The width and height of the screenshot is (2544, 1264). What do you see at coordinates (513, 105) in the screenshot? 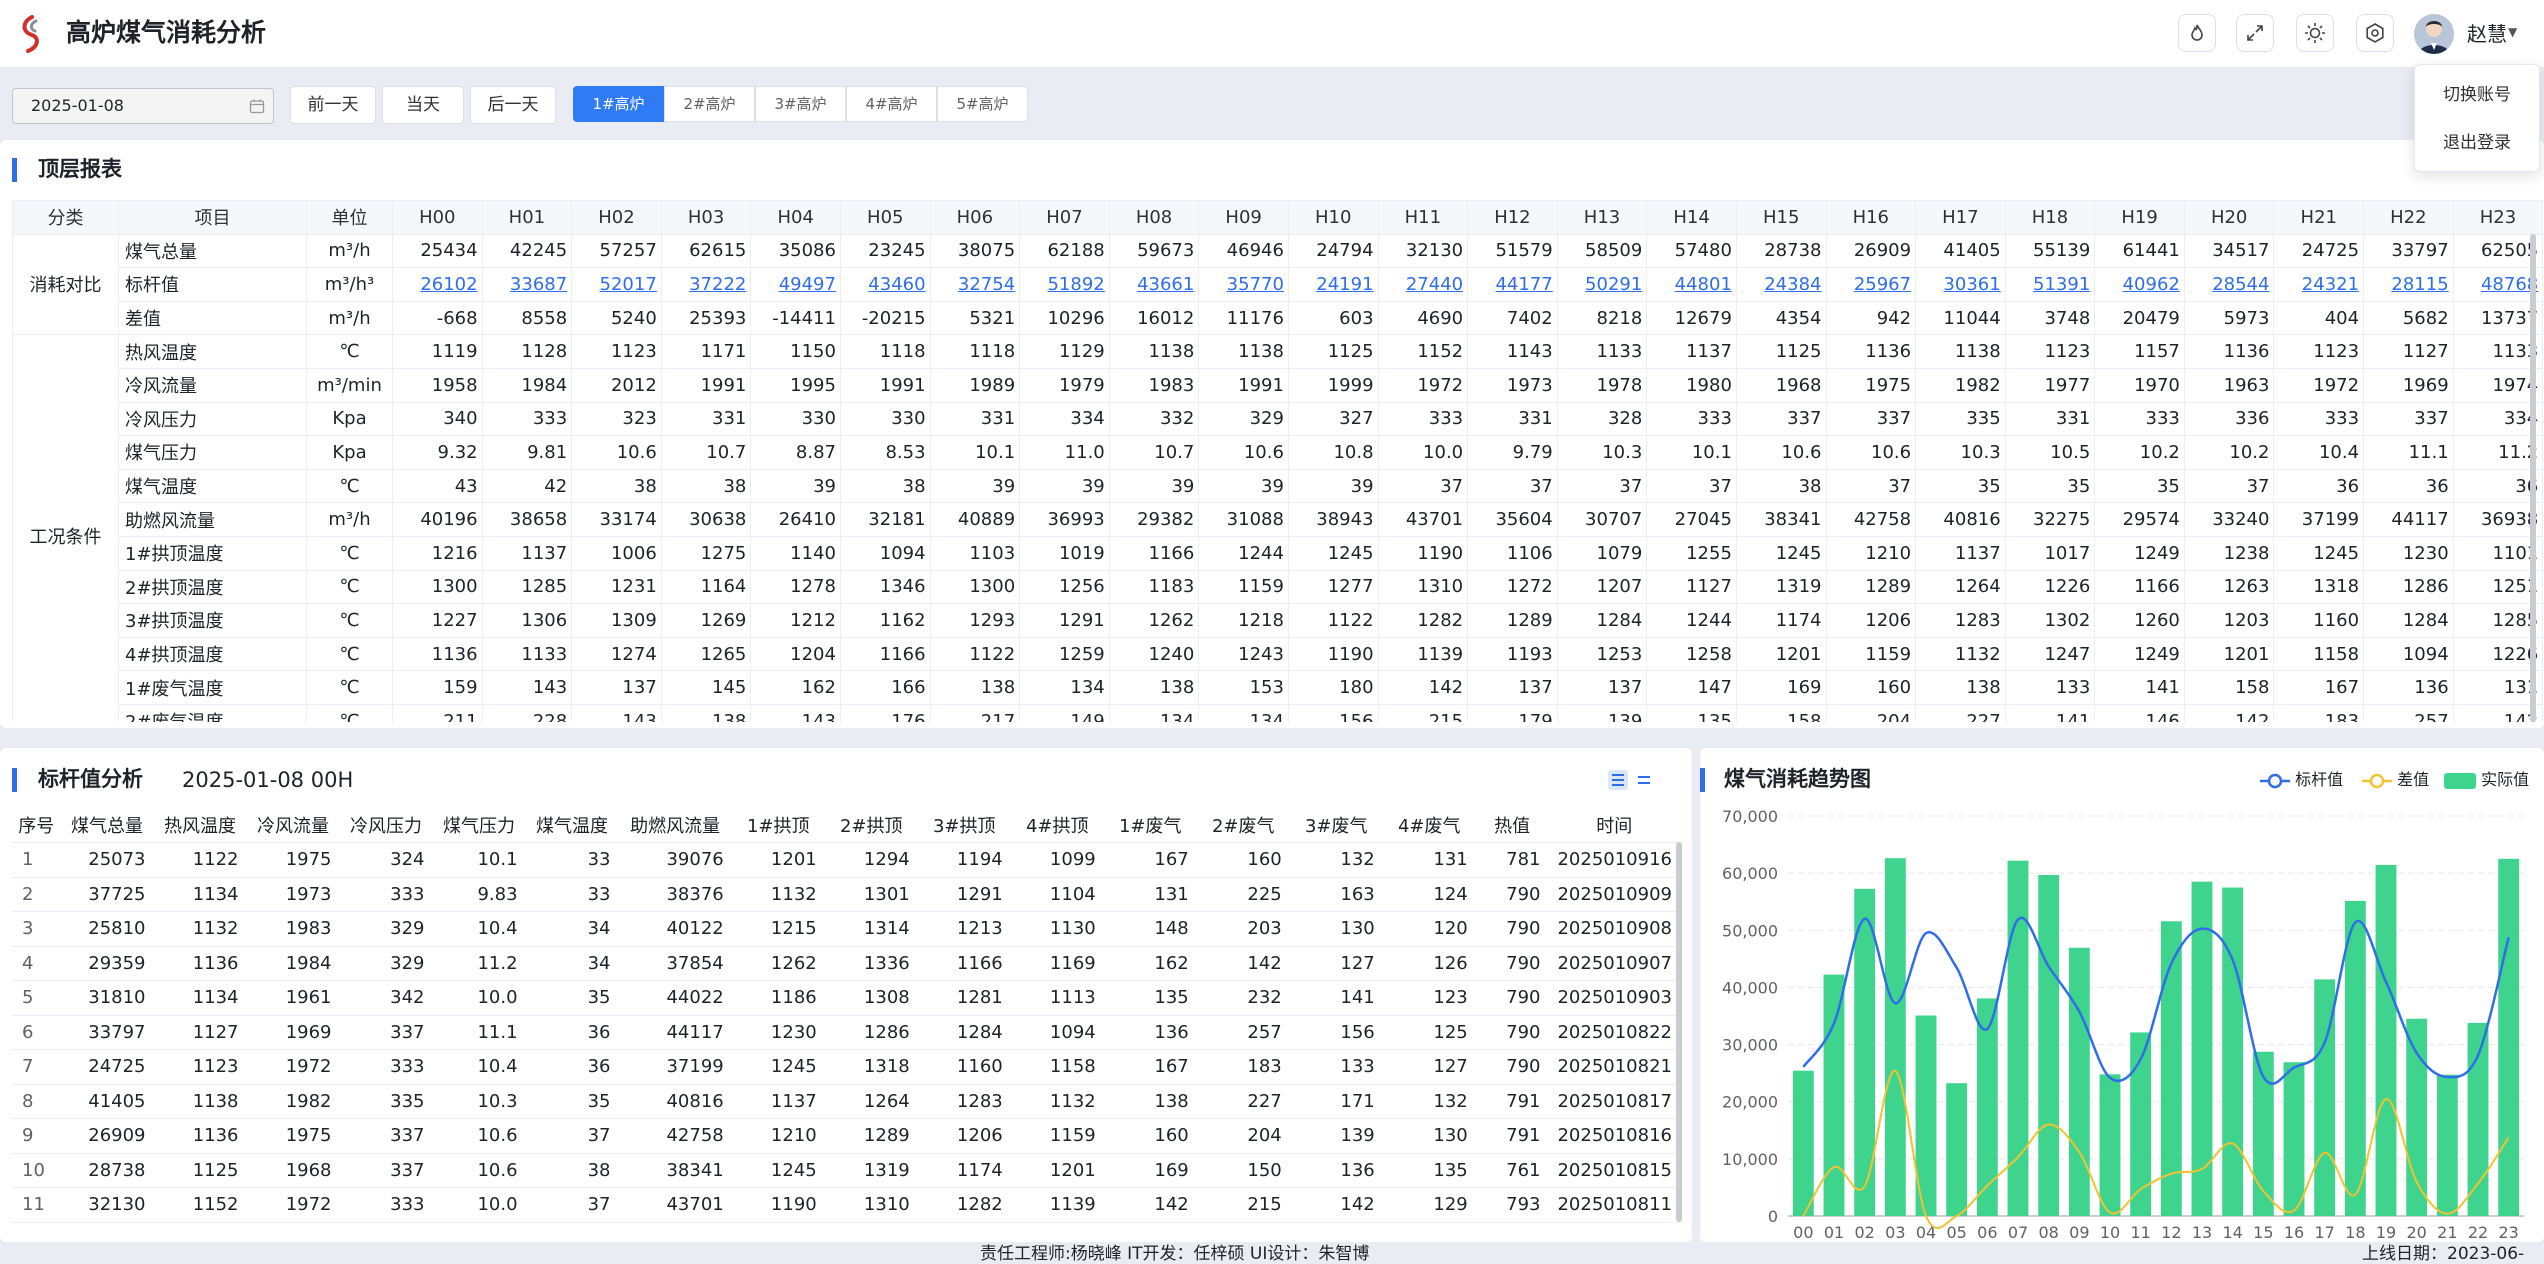
I see `next-day-button: 后一天` at bounding box center [513, 105].